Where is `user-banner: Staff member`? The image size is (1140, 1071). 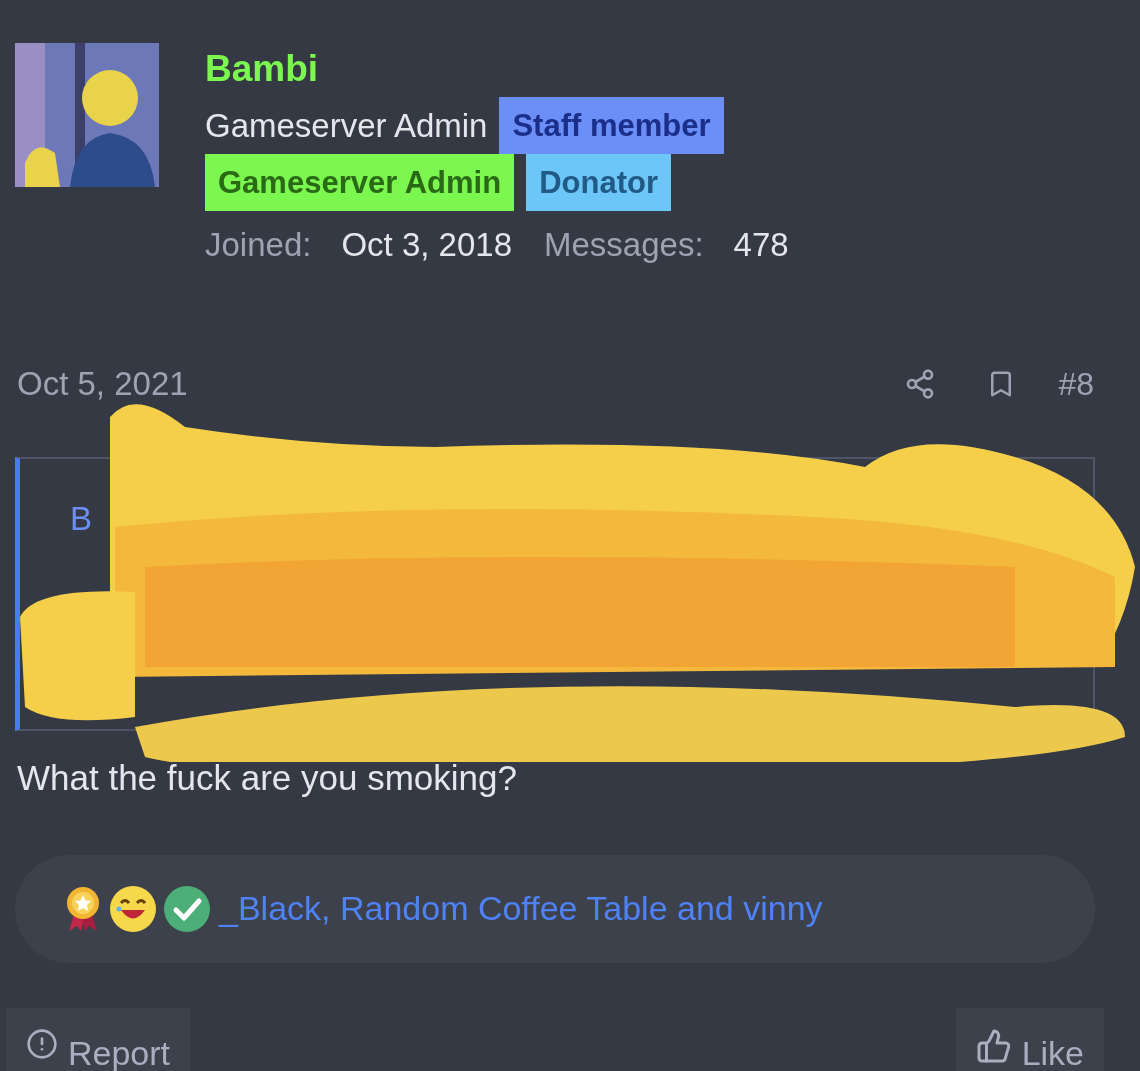
user-banner: Staff member is located at coordinates (611, 125).